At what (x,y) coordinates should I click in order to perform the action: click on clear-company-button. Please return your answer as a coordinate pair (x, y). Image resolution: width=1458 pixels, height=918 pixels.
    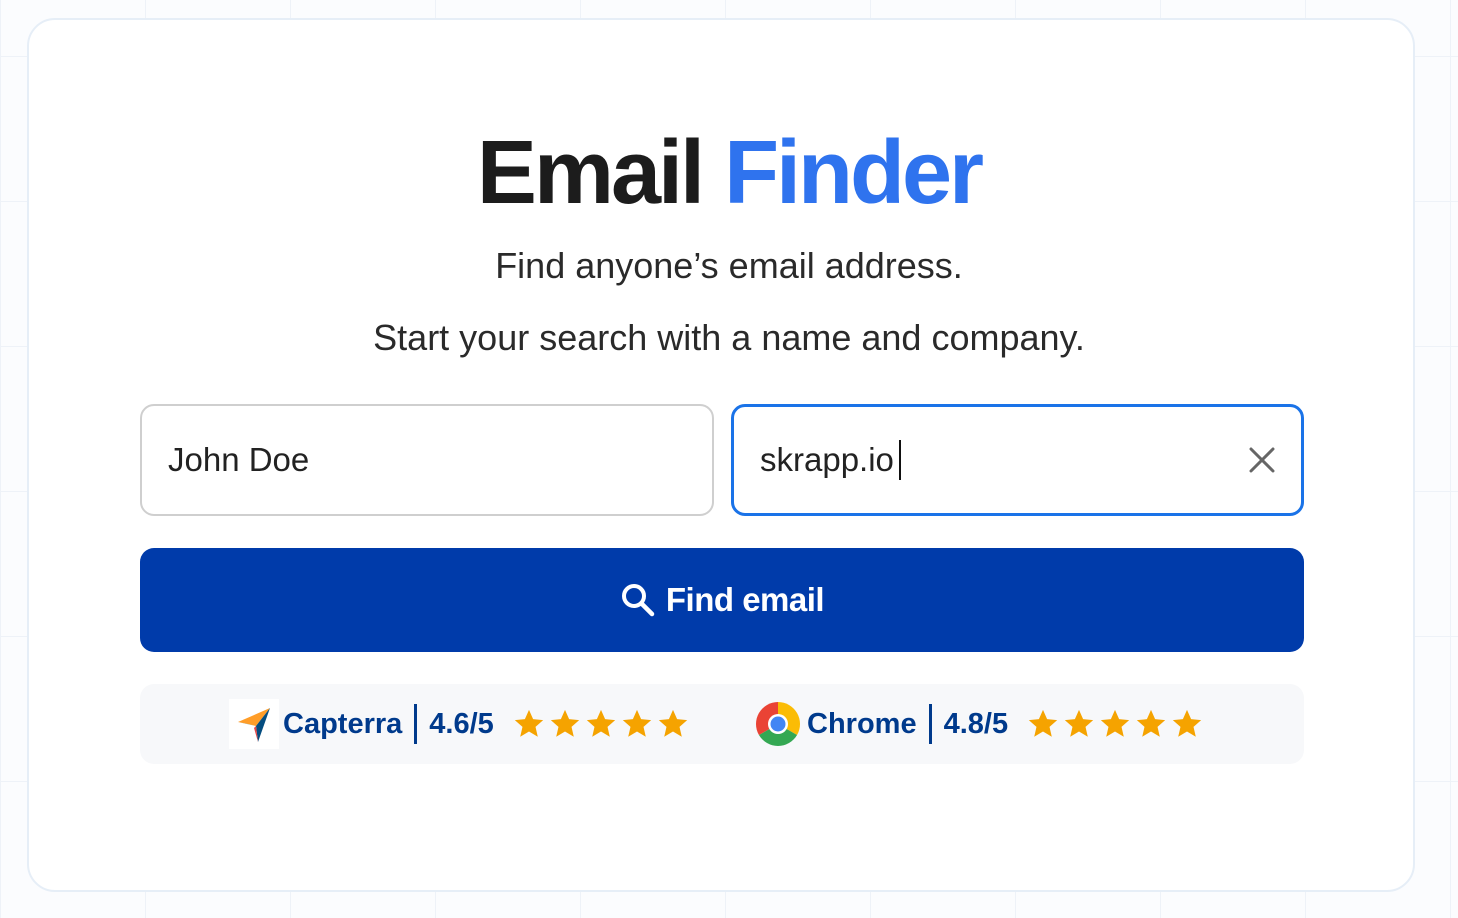
    Looking at the image, I should click on (1262, 460).